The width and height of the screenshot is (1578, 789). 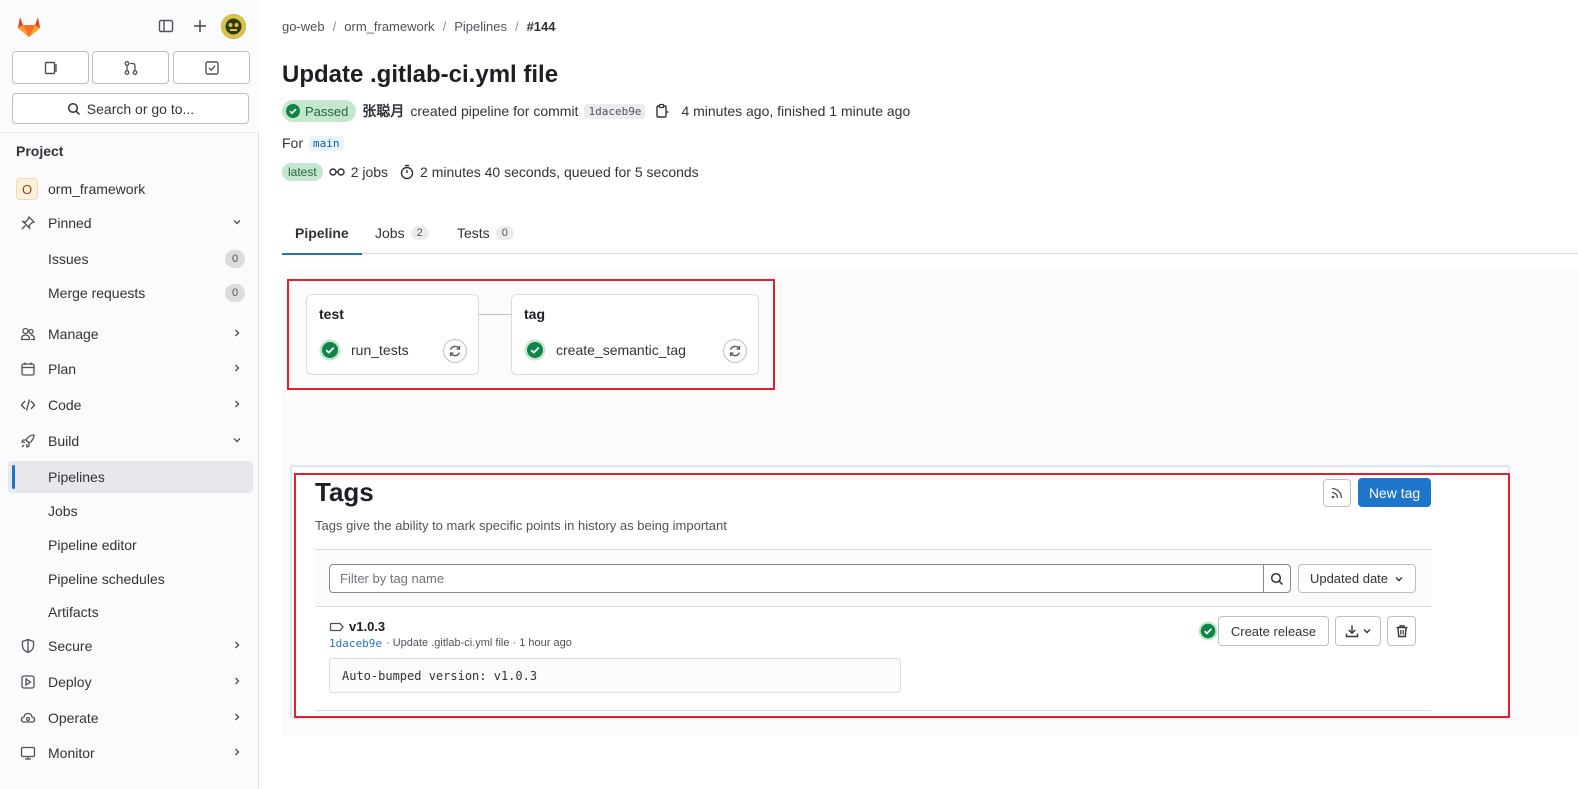 I want to click on copy-icon, so click(x=662, y=111).